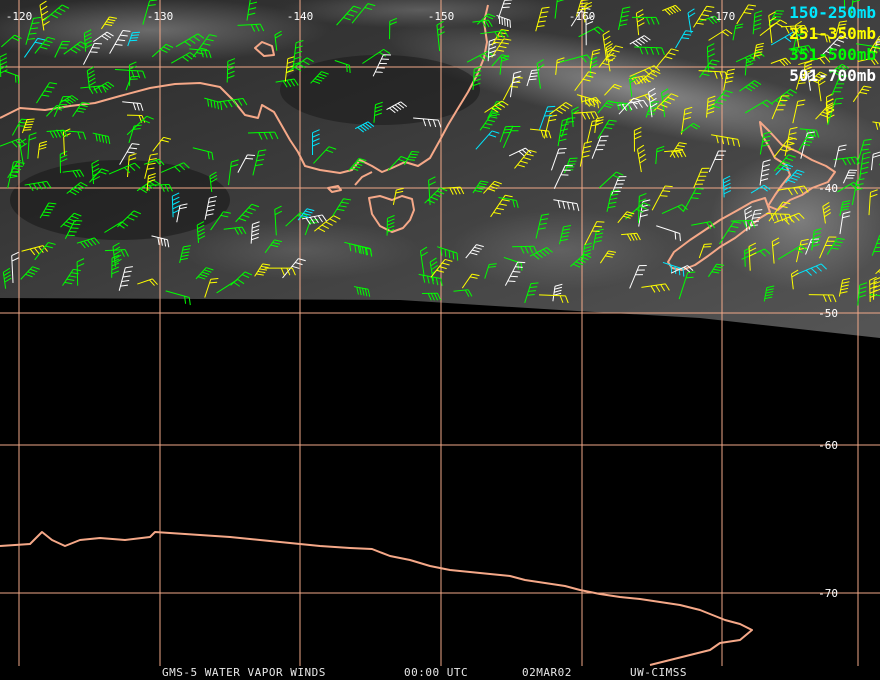  Describe the element at coordinates (828, 593) in the screenshot. I see `latitude-label: -70` at that location.